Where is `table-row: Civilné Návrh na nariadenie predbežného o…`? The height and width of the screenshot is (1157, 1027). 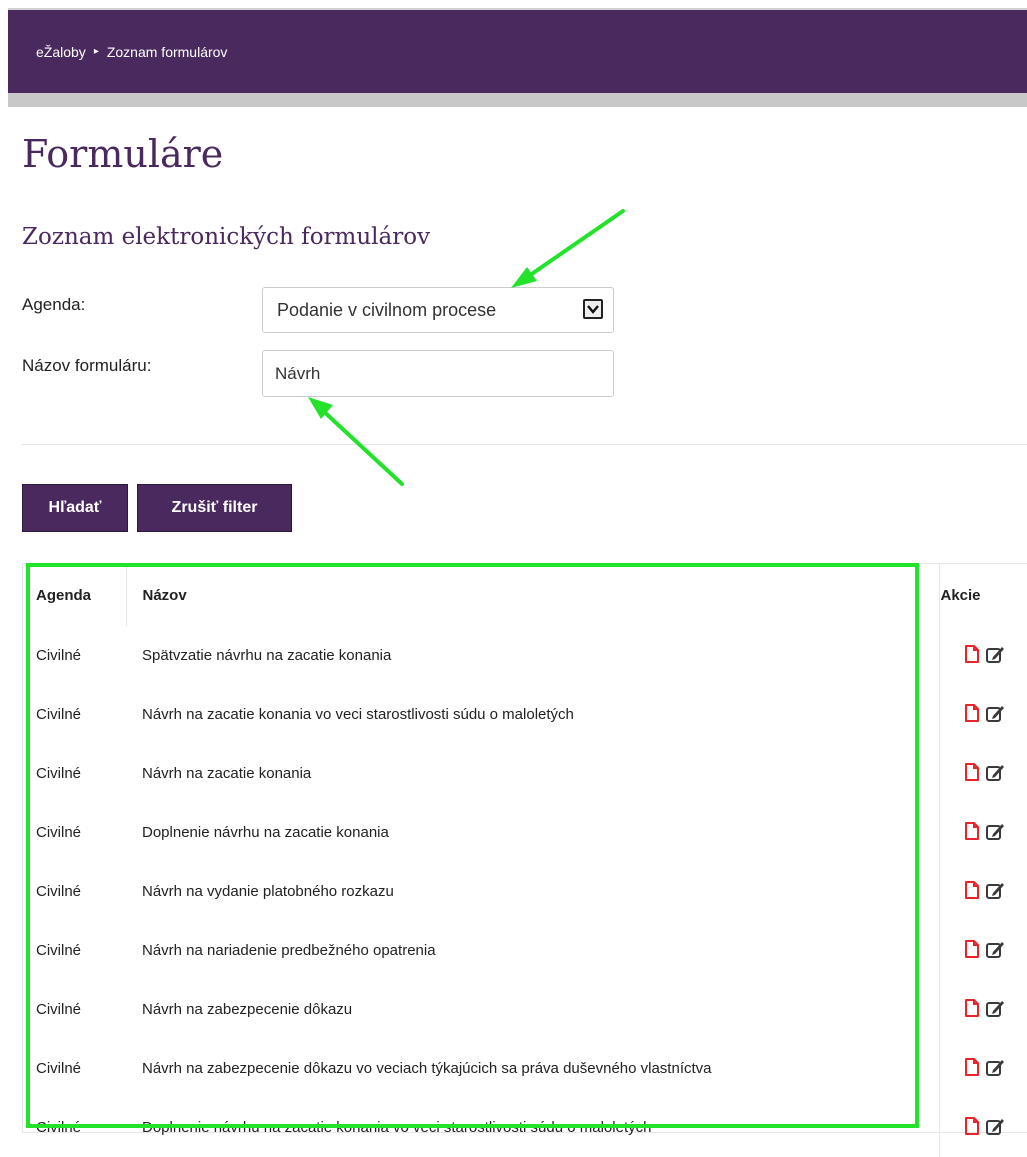
table-row: Civilné Návrh na nariadenie predbežného o… is located at coordinates (525, 950).